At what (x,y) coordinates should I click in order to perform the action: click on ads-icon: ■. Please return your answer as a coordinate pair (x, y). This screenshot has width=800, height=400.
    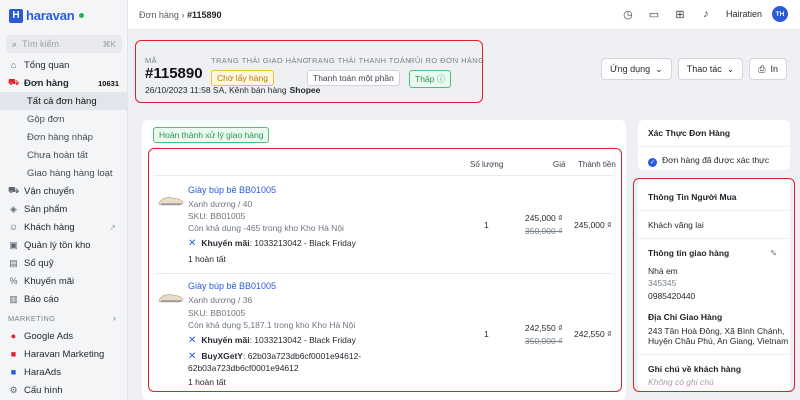
    Looking at the image, I should click on (13, 372).